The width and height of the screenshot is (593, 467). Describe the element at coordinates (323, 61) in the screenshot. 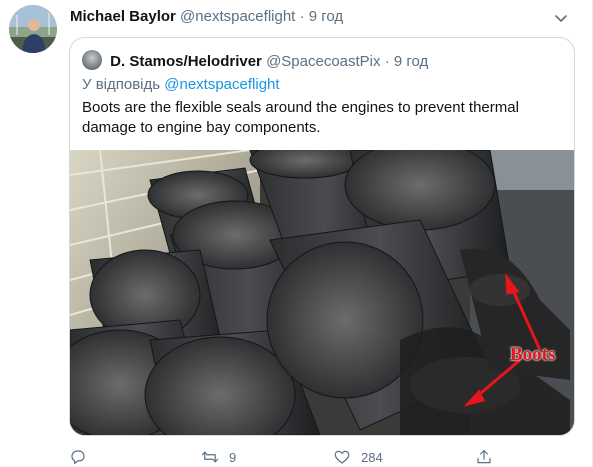

I see `quoted-author-handle: @SpacecoastPix` at that location.